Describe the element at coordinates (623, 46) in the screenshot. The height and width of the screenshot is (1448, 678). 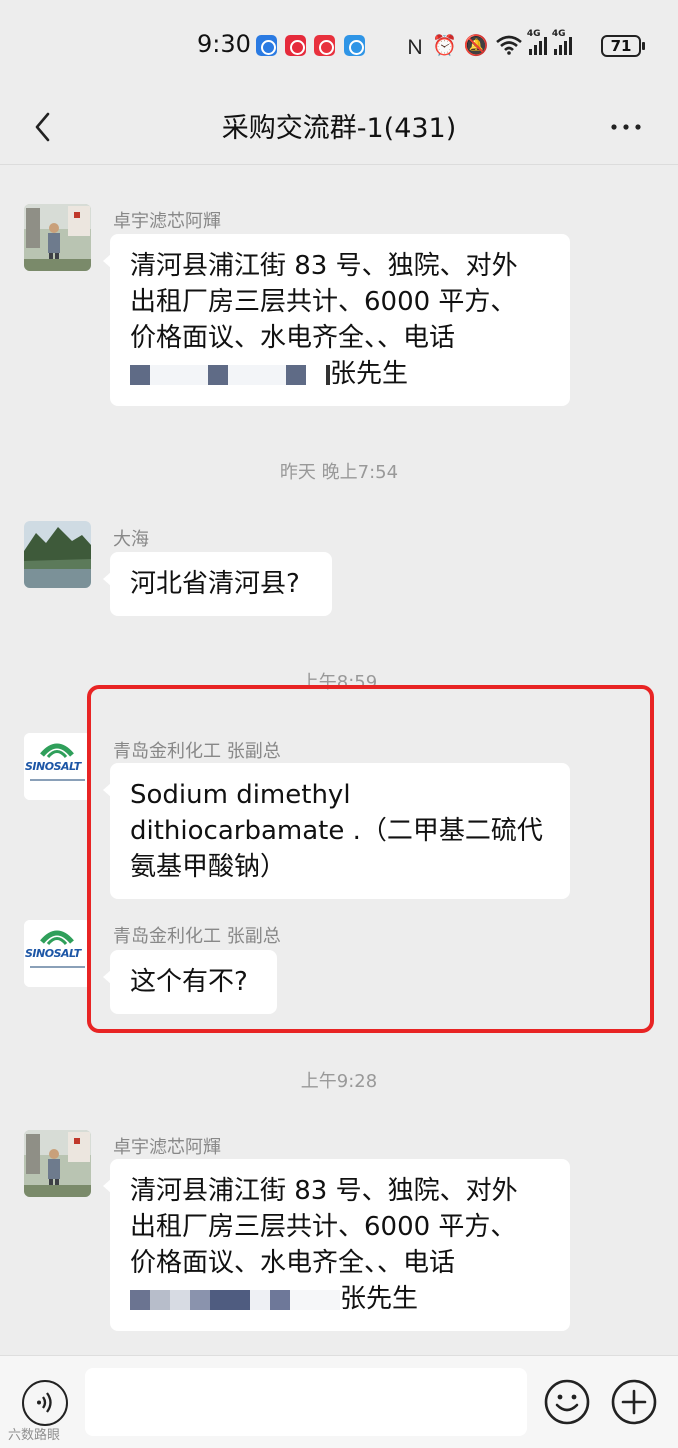
I see `battery-icon: 71` at that location.